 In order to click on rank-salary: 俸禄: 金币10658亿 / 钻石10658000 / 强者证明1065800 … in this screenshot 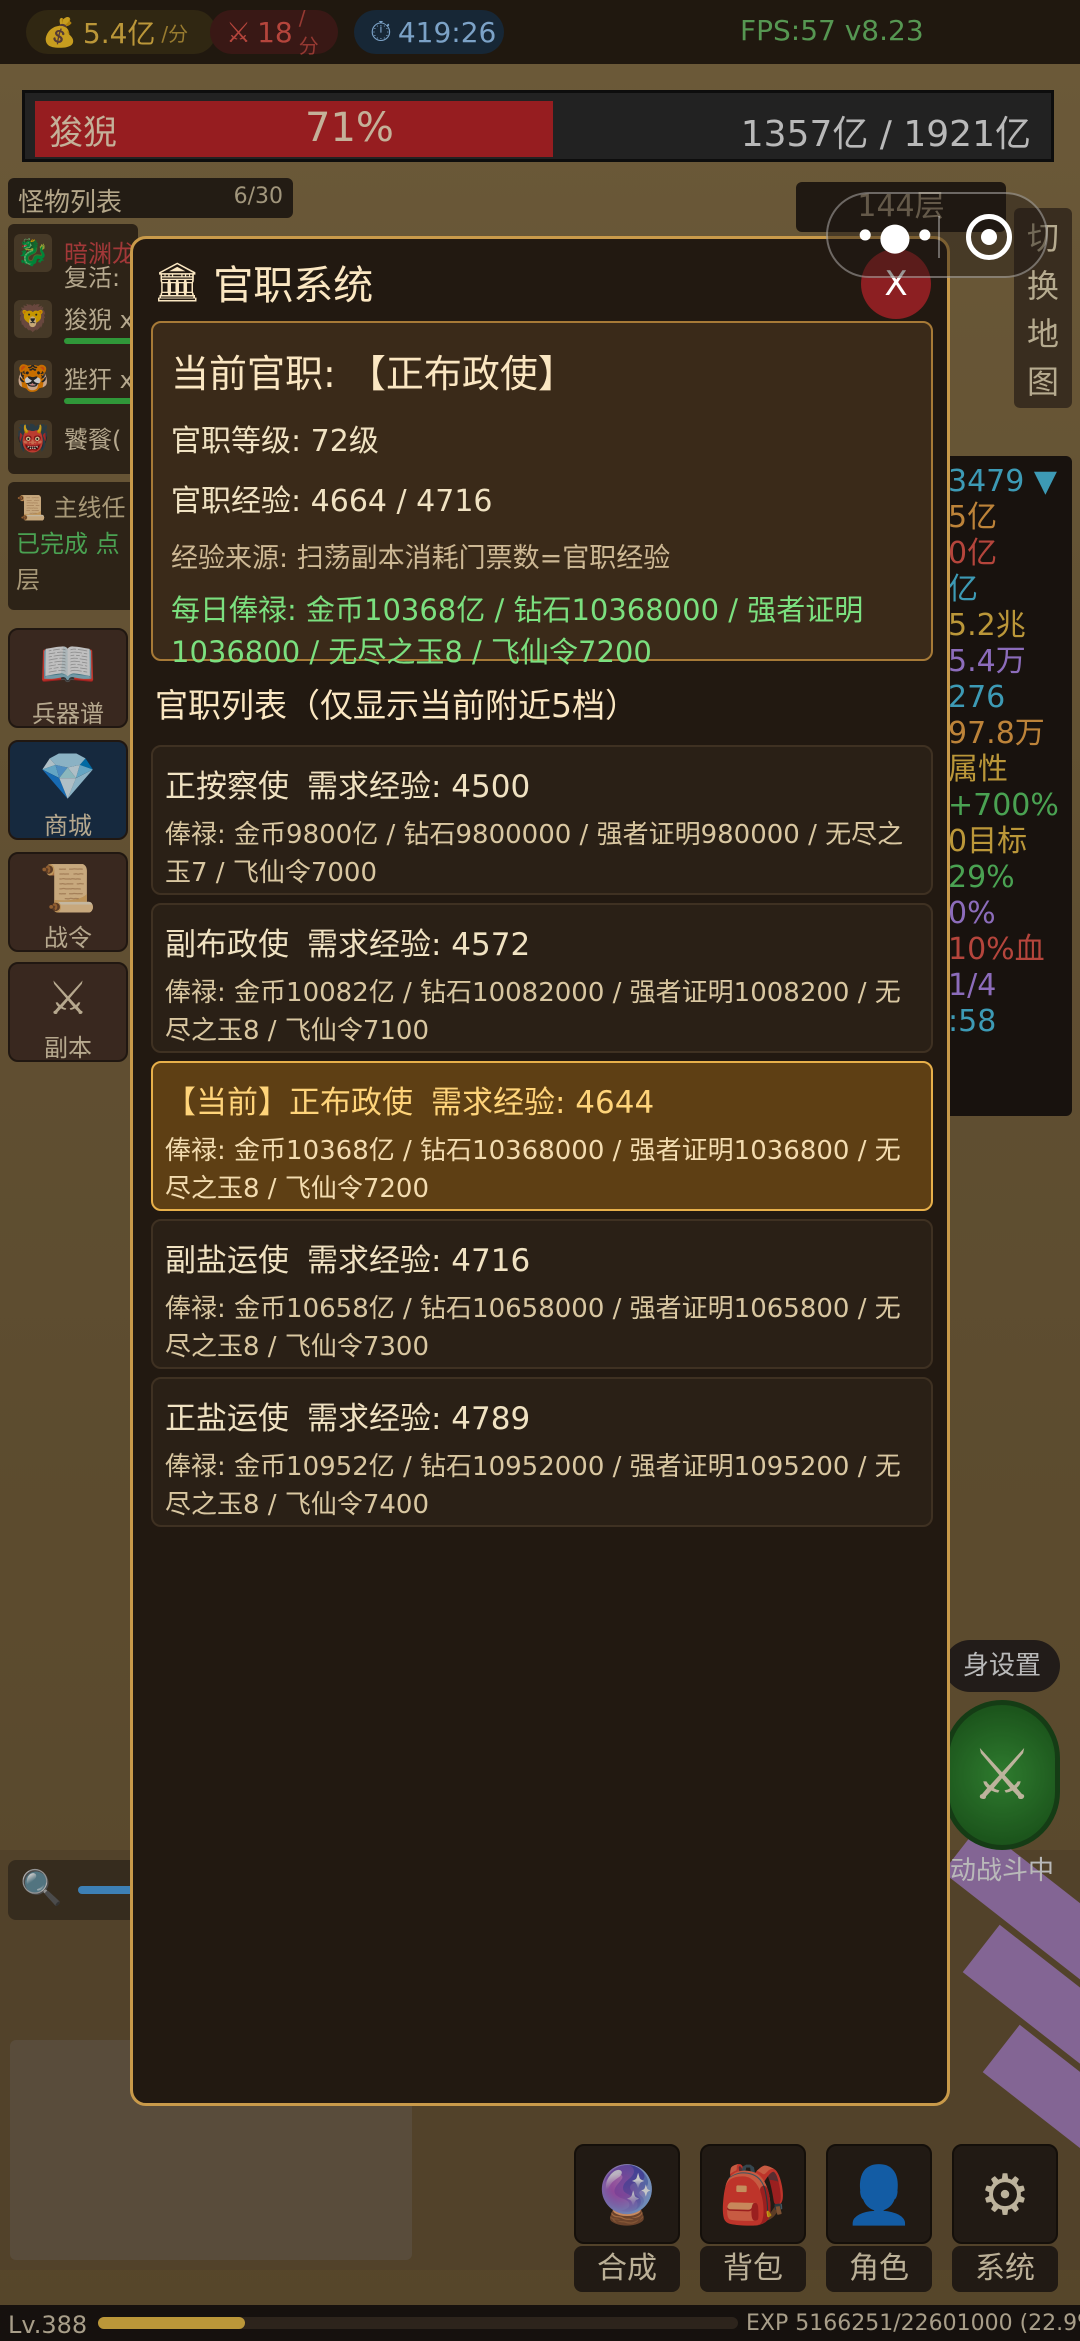, I will do `click(533, 1328)`.